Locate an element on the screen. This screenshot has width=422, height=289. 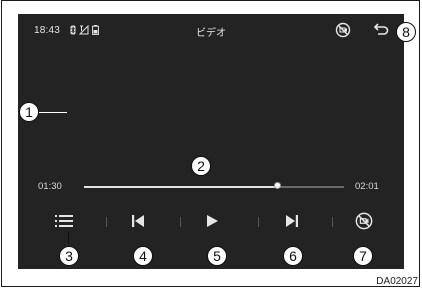
play-icon is located at coordinates (212, 221).